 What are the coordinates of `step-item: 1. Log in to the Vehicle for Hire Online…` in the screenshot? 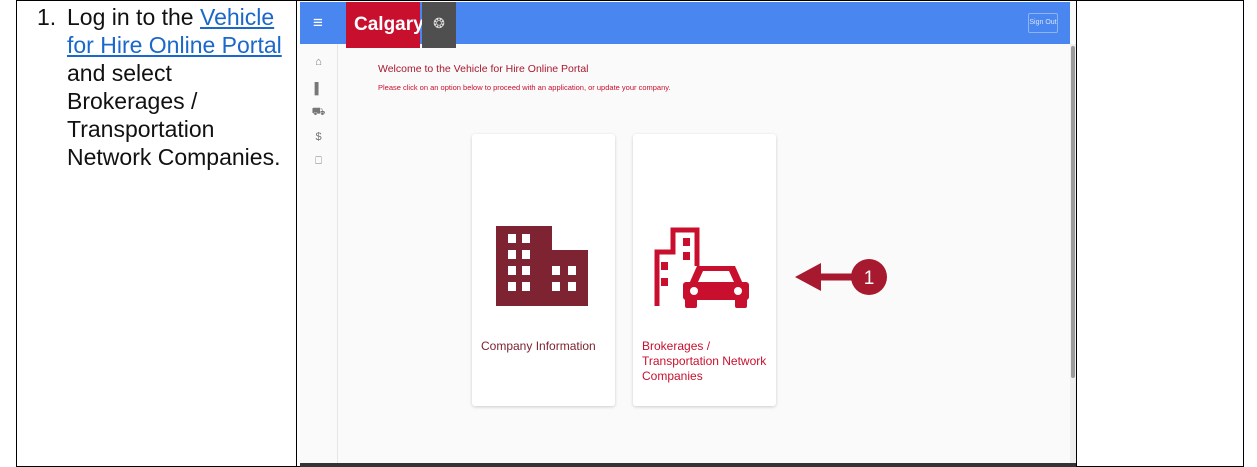 It's located at (156, 86).